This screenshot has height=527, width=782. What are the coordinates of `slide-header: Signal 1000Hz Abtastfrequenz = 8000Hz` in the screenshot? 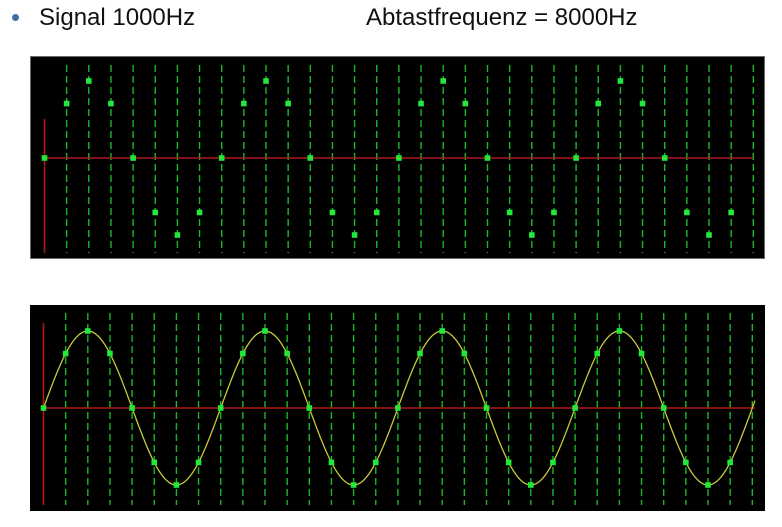 It's located at (391, 22).